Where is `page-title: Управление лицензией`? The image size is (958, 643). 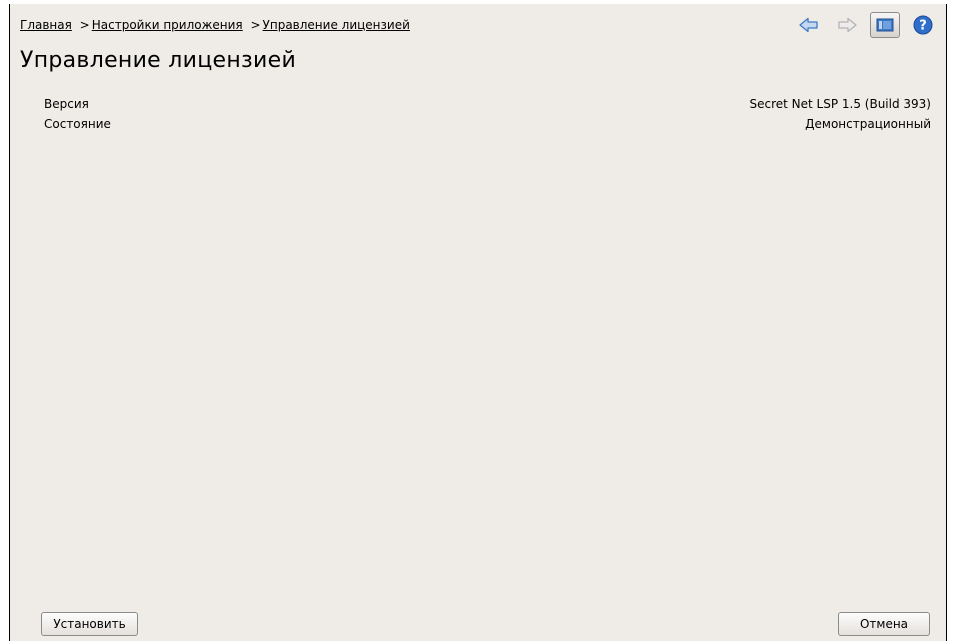
page-title: Управление лицензией is located at coordinates (158, 60).